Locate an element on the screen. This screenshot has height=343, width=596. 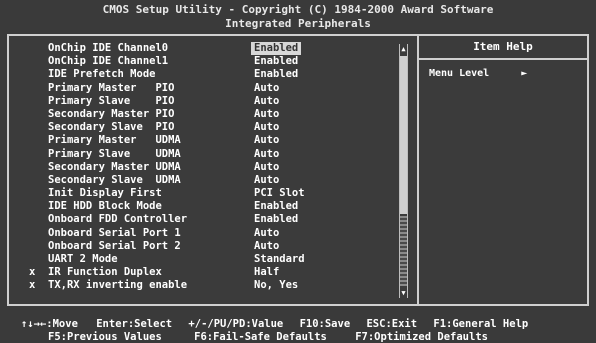
key-optimized-defaults: F7:Optimized Defaults is located at coordinates (421, 337).